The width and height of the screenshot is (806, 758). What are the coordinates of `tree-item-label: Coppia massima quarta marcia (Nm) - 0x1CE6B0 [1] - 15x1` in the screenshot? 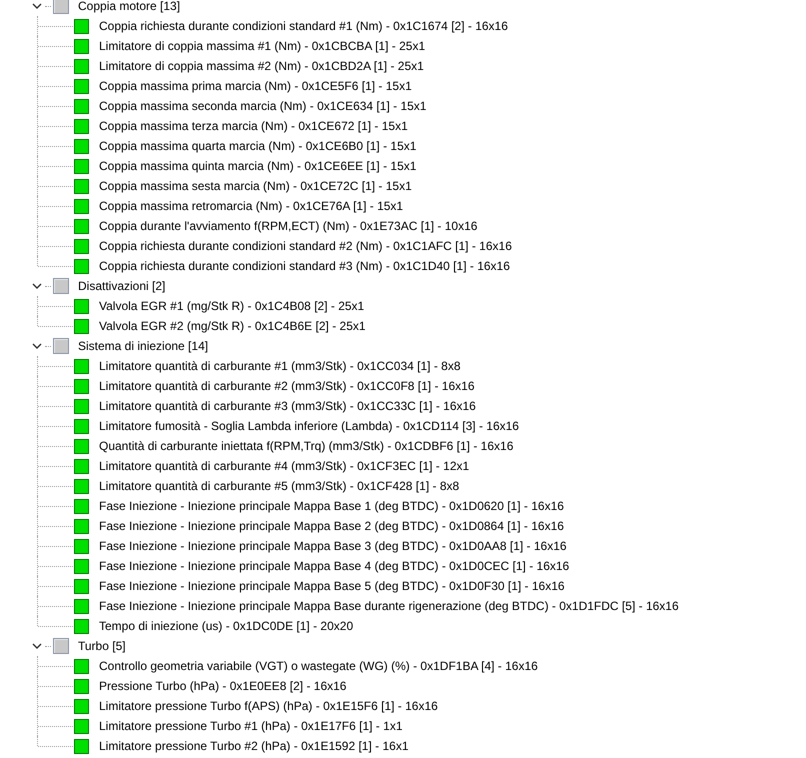 It's located at (257, 146).